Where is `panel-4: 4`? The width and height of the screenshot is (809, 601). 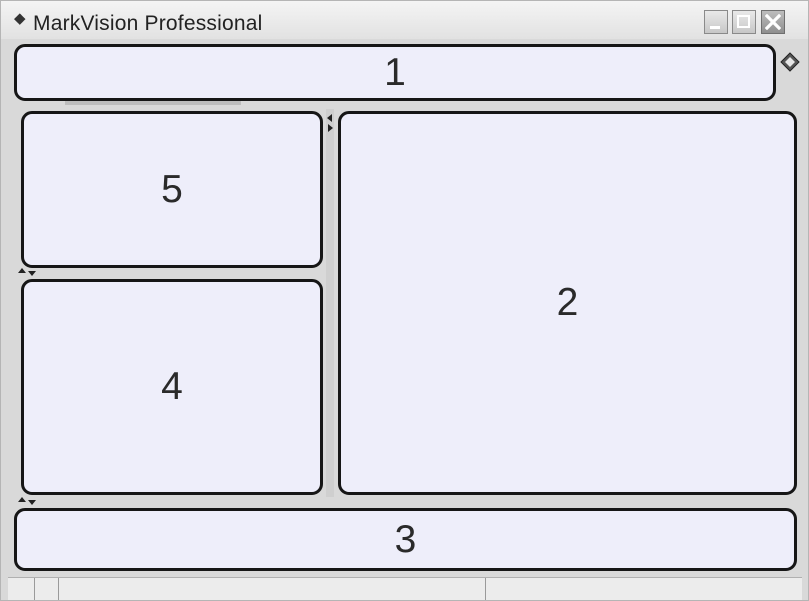 panel-4: 4 is located at coordinates (172, 387).